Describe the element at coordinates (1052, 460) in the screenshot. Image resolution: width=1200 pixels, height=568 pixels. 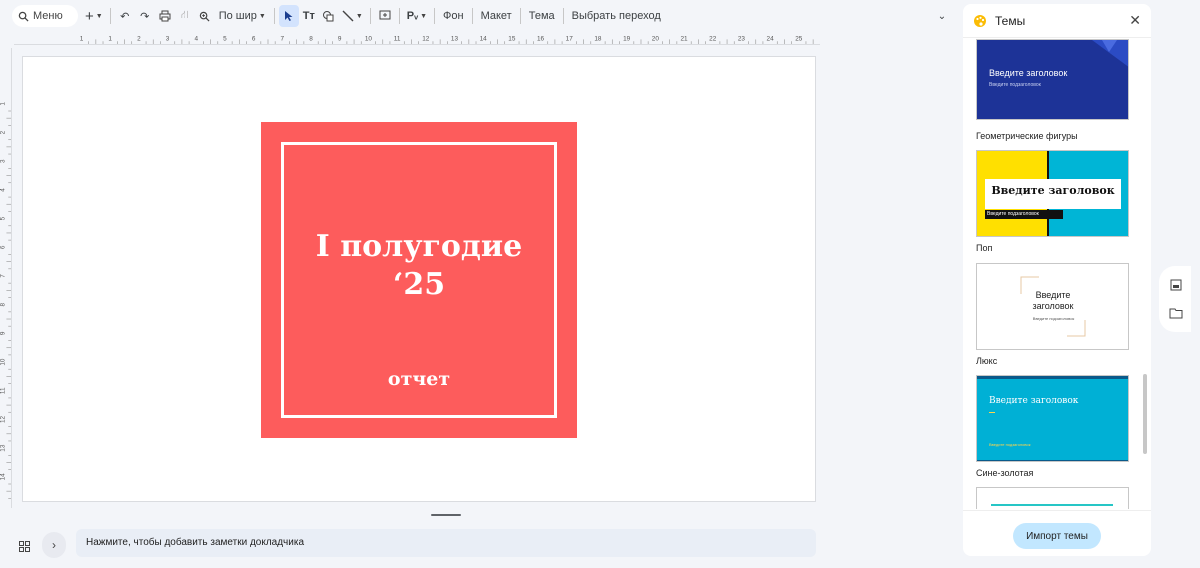
I see `blue-gold-bottom-bar` at that location.